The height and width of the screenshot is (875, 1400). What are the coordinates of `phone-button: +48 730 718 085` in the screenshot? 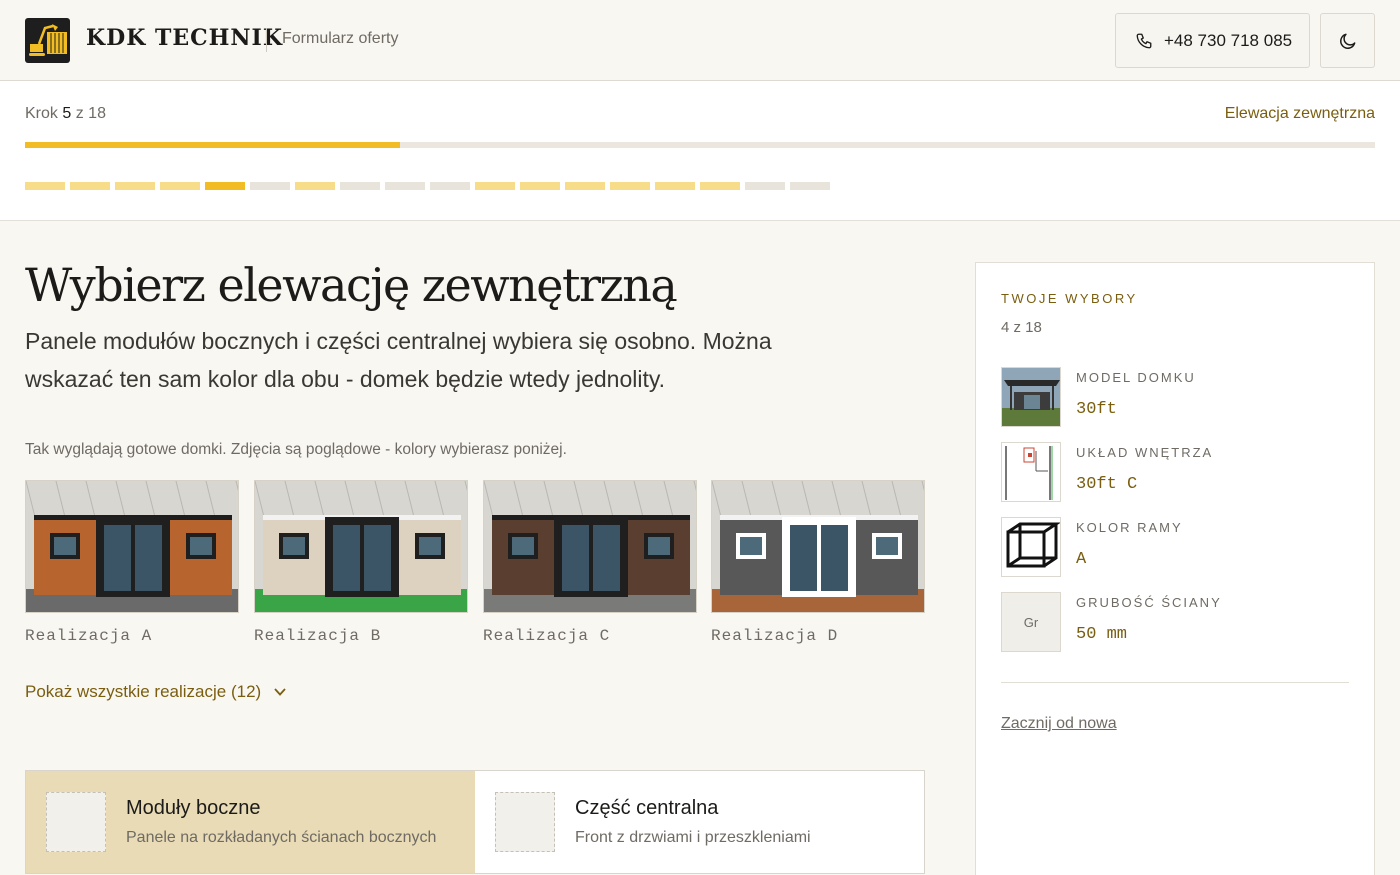 It's located at (1212, 40).